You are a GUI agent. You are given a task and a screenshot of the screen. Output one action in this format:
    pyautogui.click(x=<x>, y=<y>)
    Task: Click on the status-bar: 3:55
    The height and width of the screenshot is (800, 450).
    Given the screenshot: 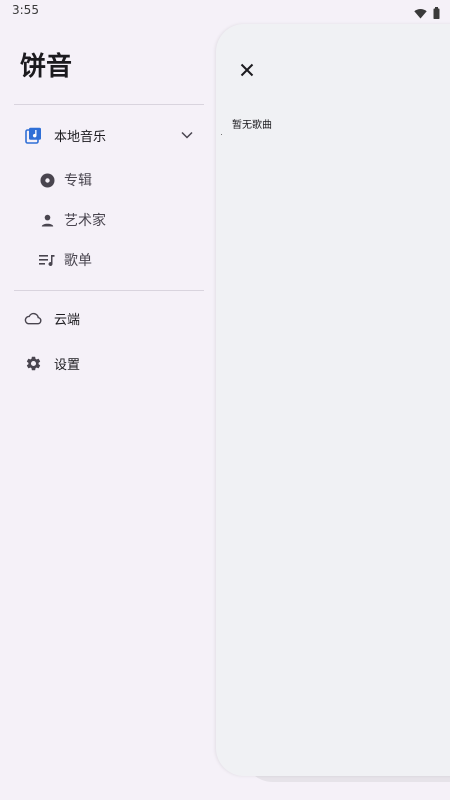 What is the action you would take?
    pyautogui.click(x=225, y=11)
    